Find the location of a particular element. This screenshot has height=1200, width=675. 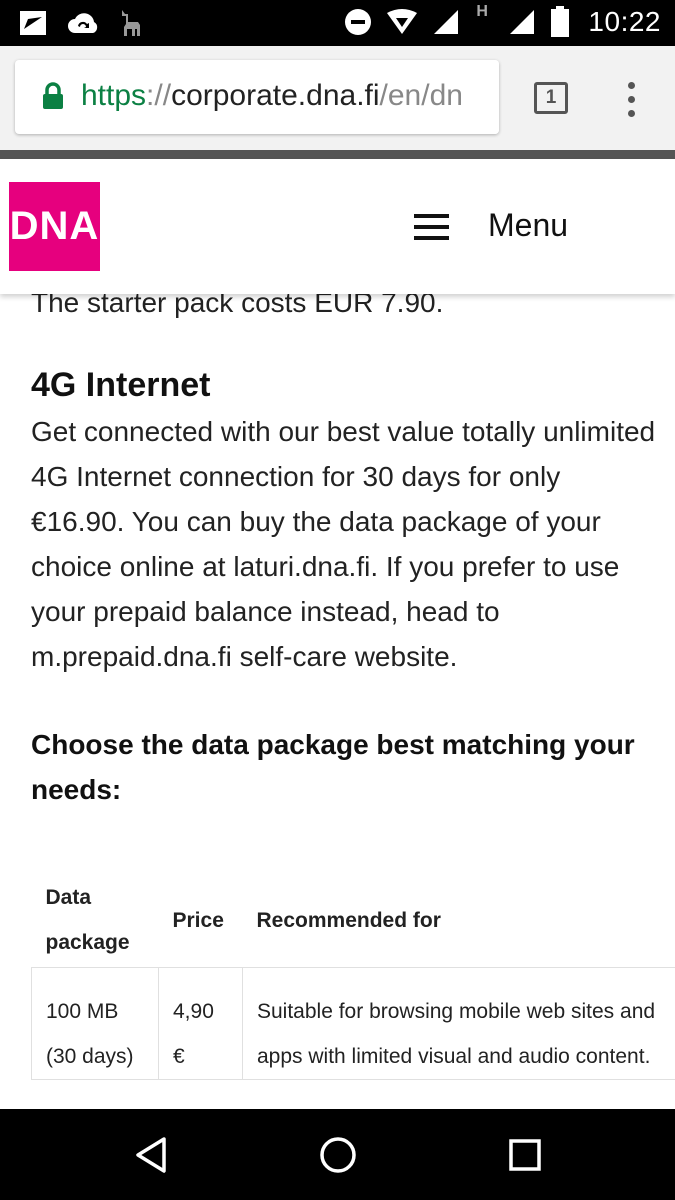

site-header: DNA Menu is located at coordinates (337, 226).